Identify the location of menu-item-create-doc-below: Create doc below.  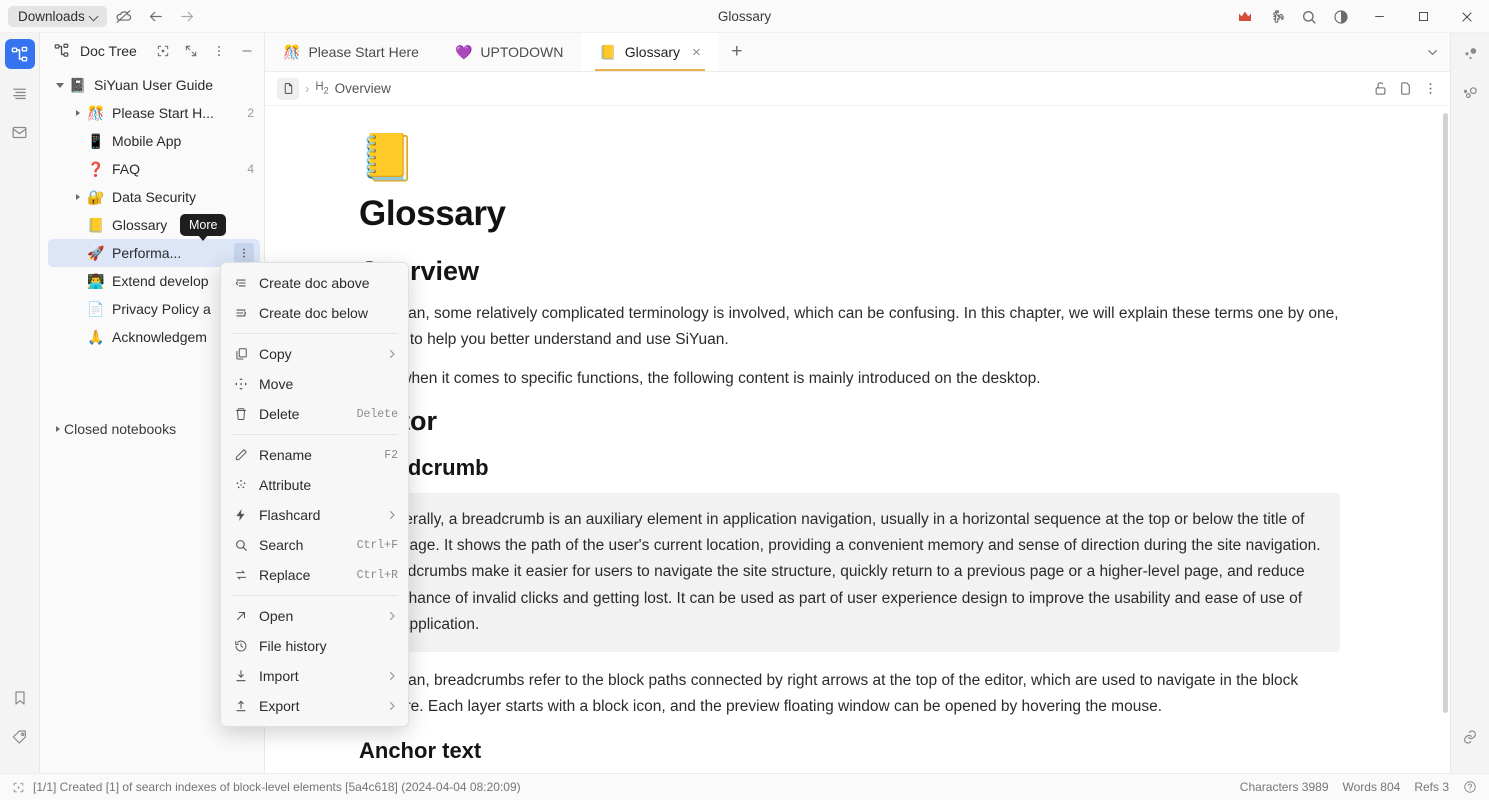
(314, 313).